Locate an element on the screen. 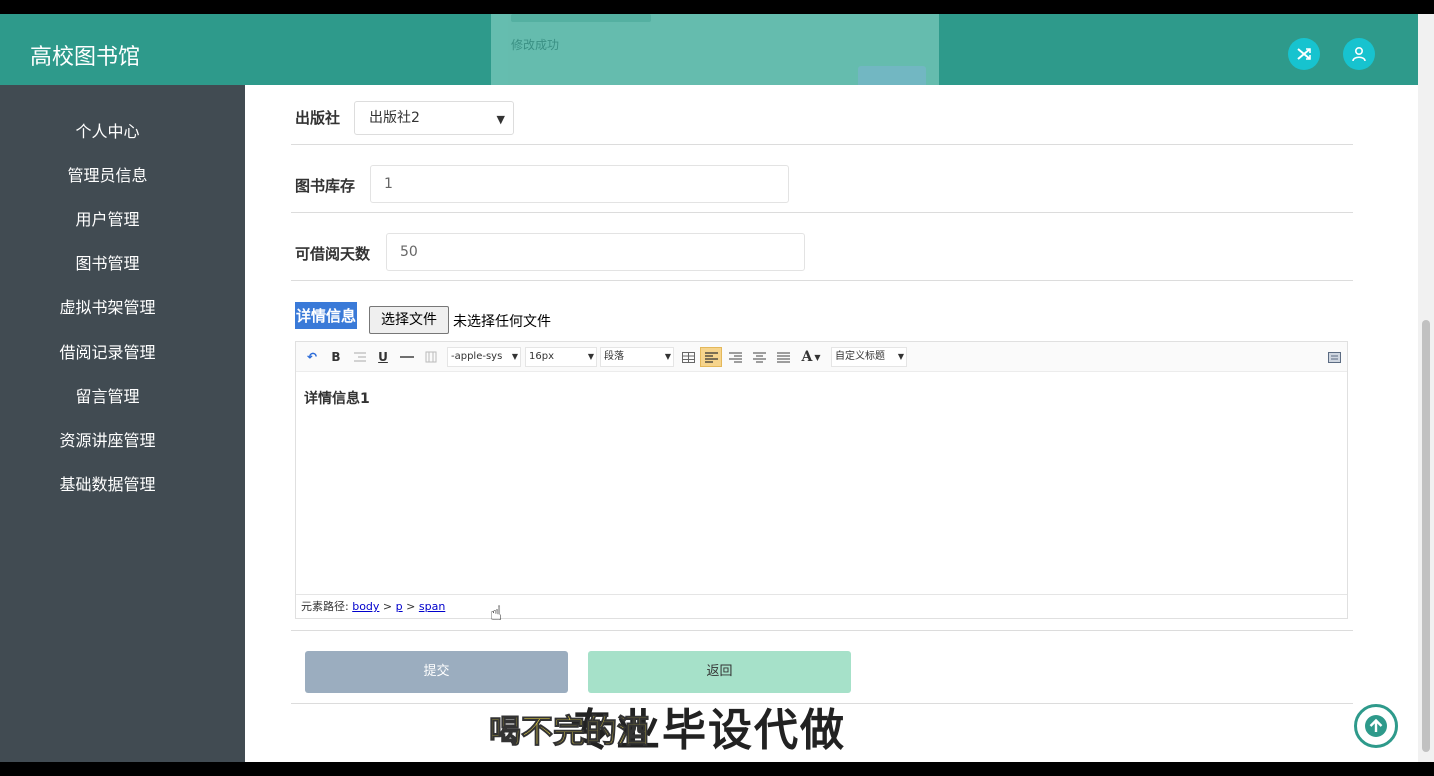 The height and width of the screenshot is (776, 1434). page-scrollbar is located at coordinates (1426, 388).